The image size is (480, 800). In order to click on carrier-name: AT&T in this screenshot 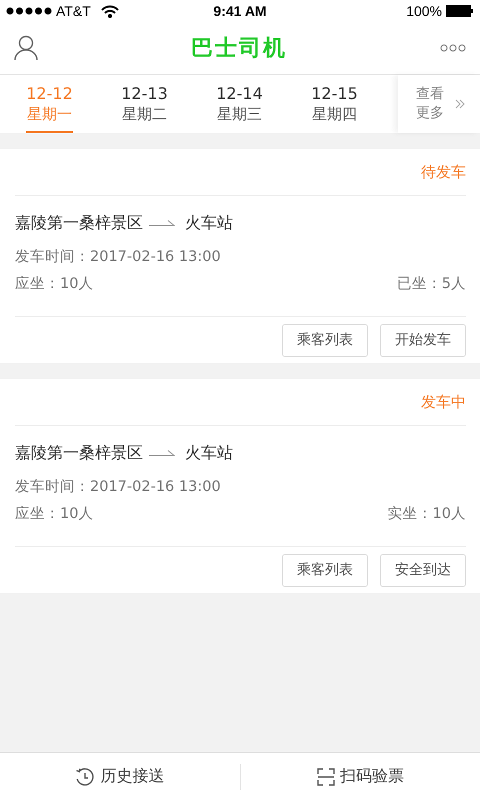, I will do `click(73, 11)`.